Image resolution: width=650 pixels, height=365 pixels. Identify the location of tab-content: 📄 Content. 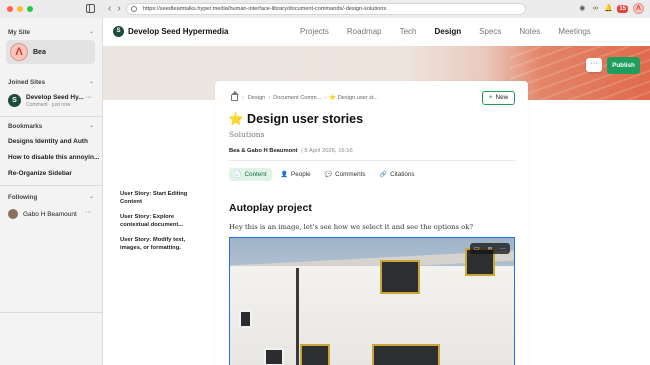
(250, 174).